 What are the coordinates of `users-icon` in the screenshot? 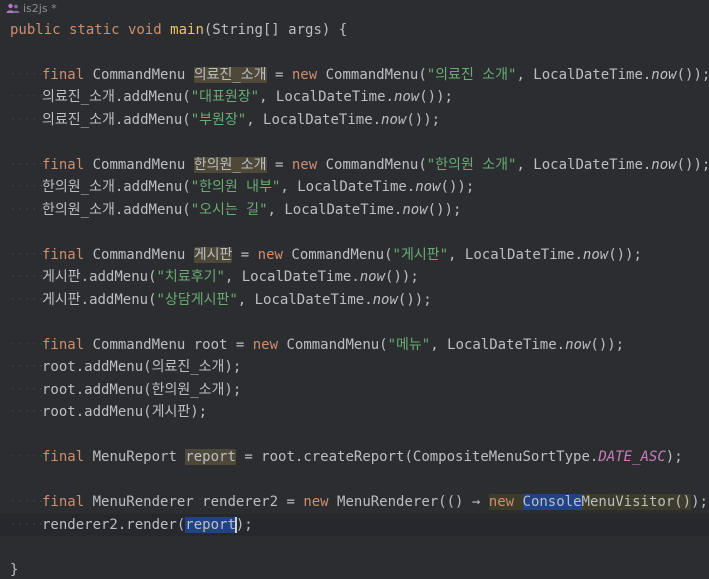 It's located at (13, 8).